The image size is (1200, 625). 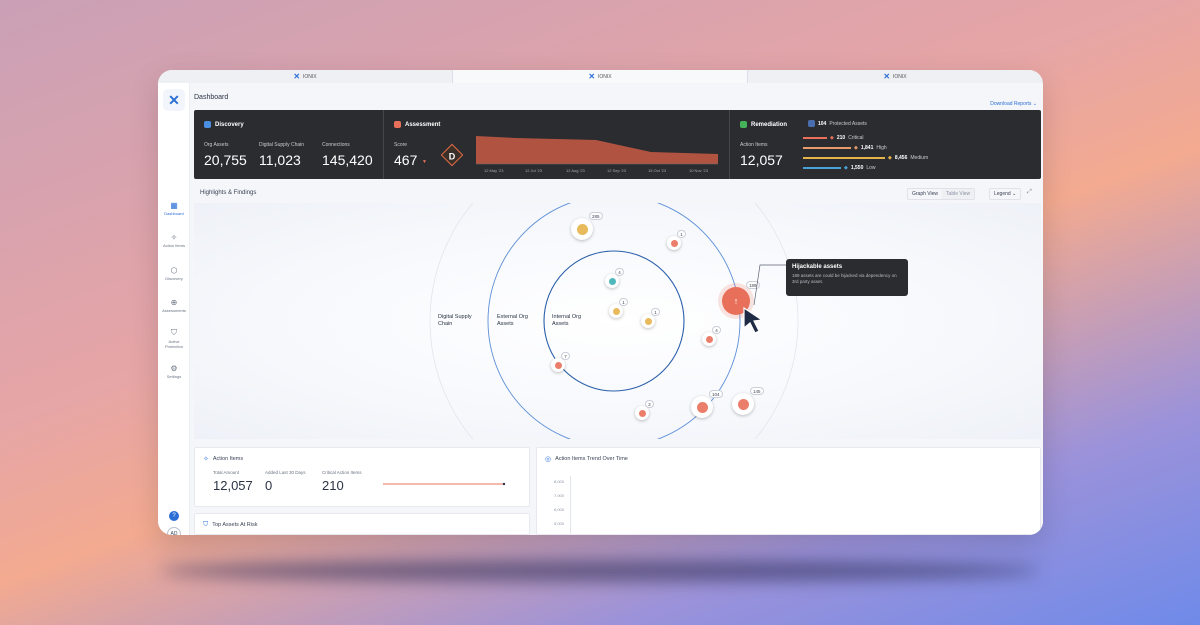 What do you see at coordinates (681, 234) in the screenshot?
I see `finding-node-count: 1` at bounding box center [681, 234].